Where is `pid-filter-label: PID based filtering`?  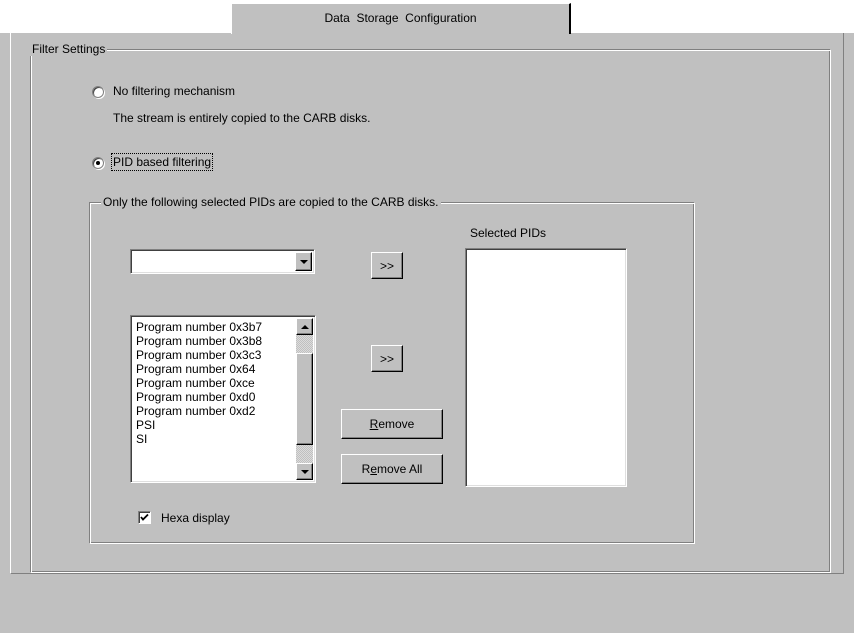
pid-filter-label: PID based filtering is located at coordinates (162, 162).